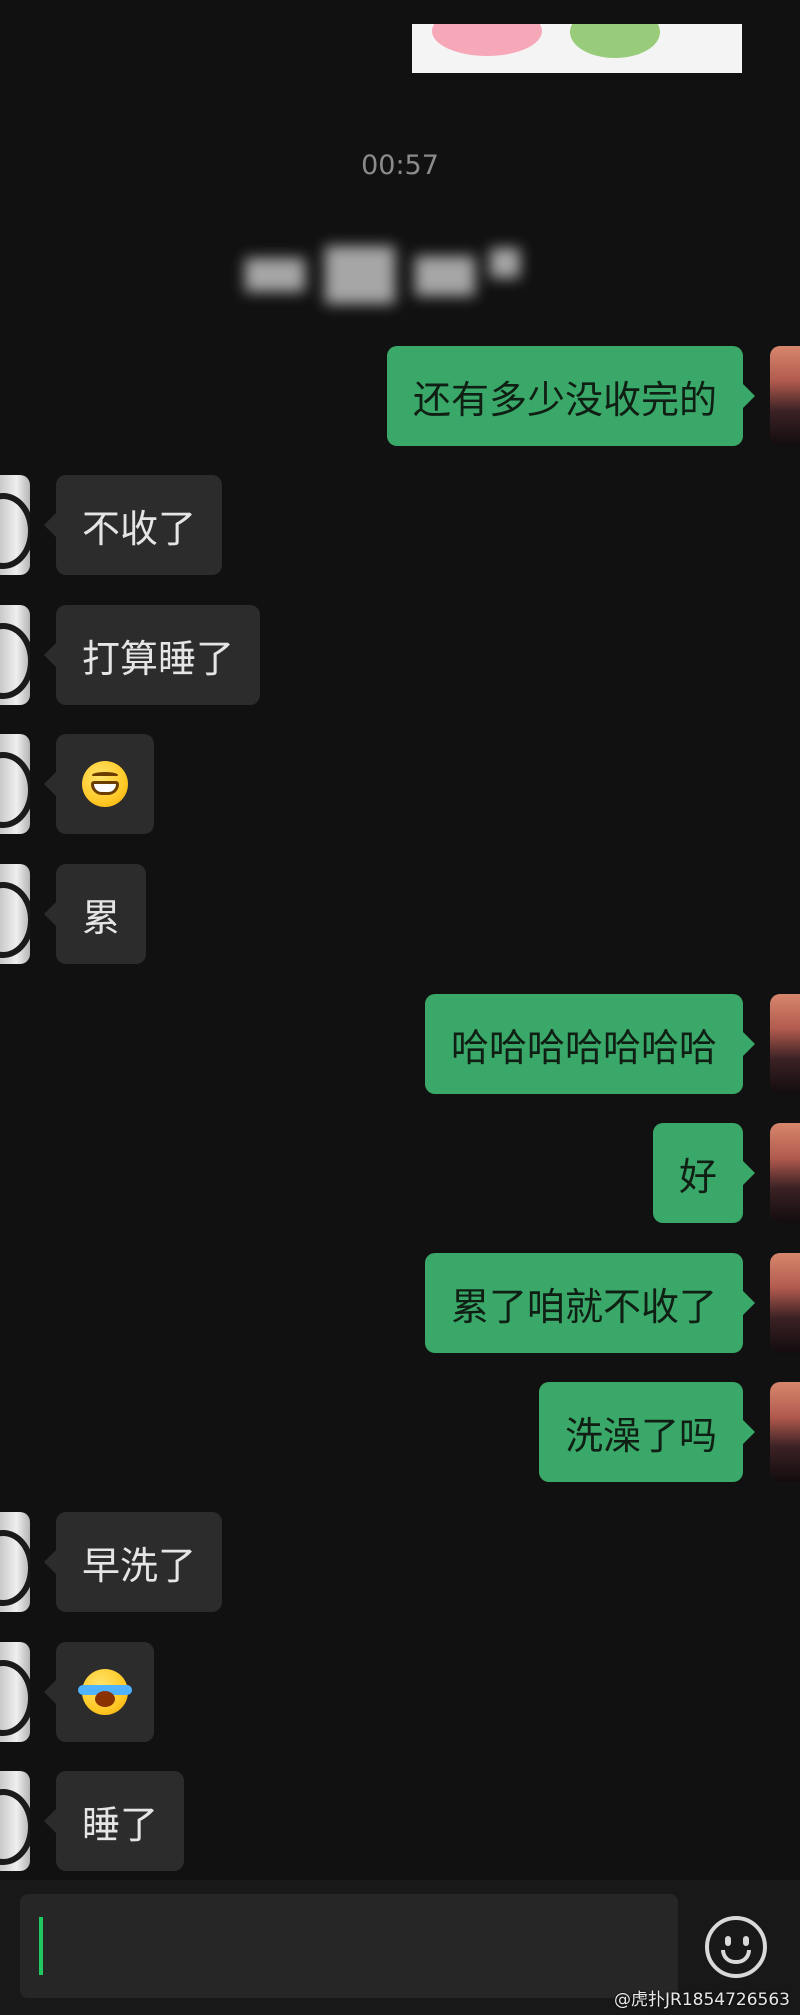 Image resolution: width=800 pixels, height=2015 pixels. Describe the element at coordinates (105, 784) in the screenshot. I see `grinning-face-icon` at that location.